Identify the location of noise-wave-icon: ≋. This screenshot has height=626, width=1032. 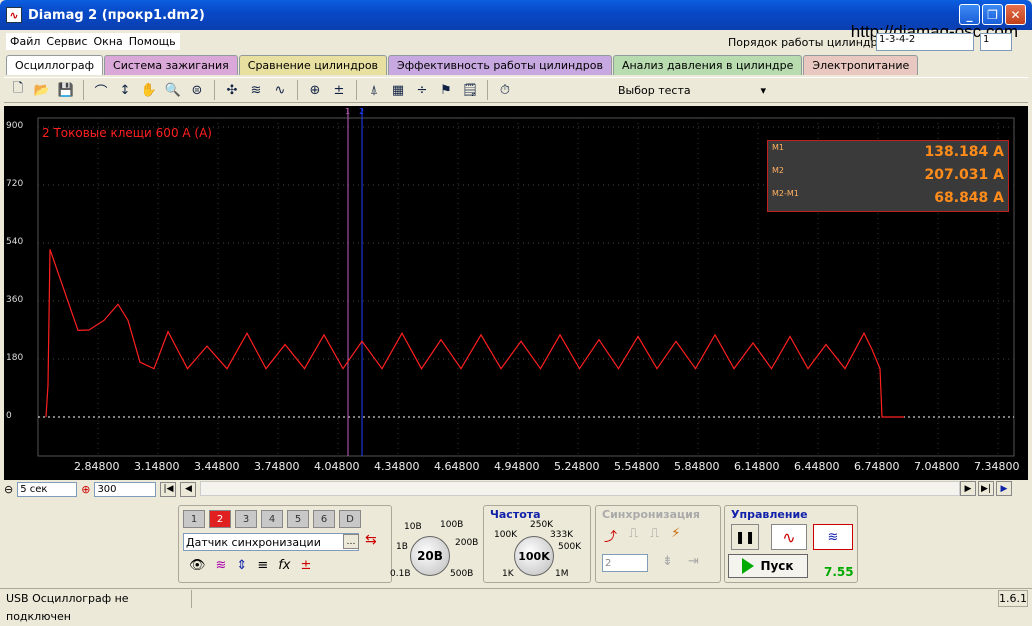
(833, 537).